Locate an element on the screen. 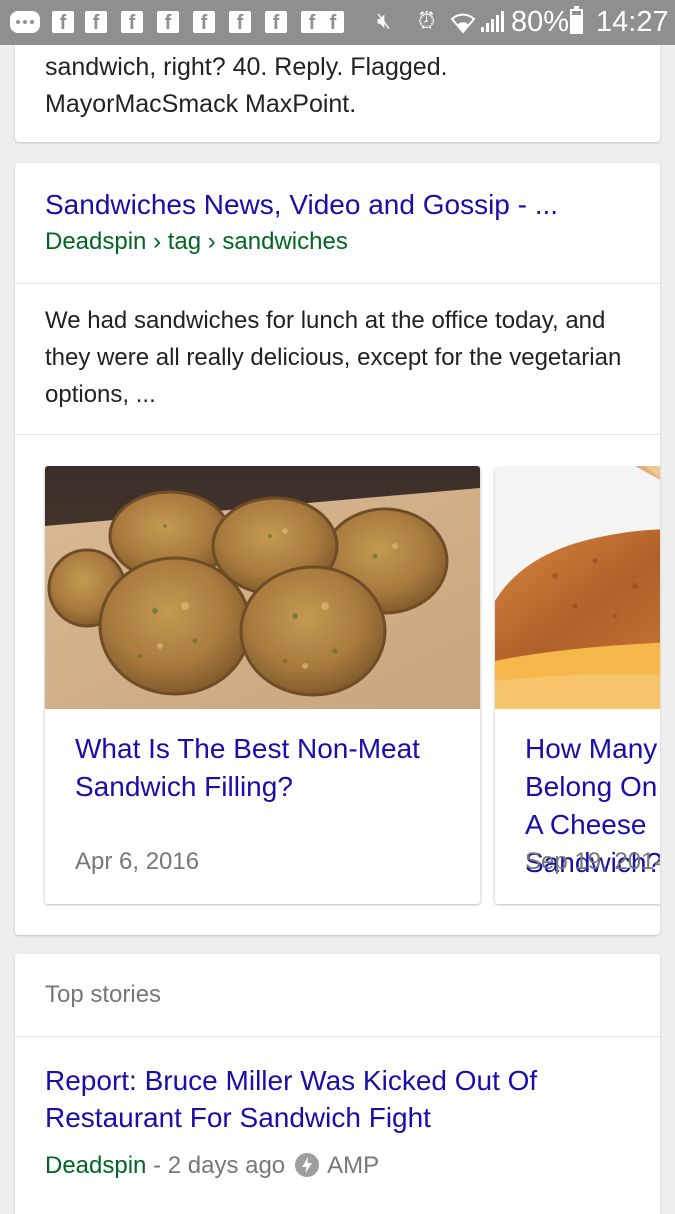 This screenshot has width=675, height=1214. top-stories-heading: Top stories is located at coordinates (103, 994).